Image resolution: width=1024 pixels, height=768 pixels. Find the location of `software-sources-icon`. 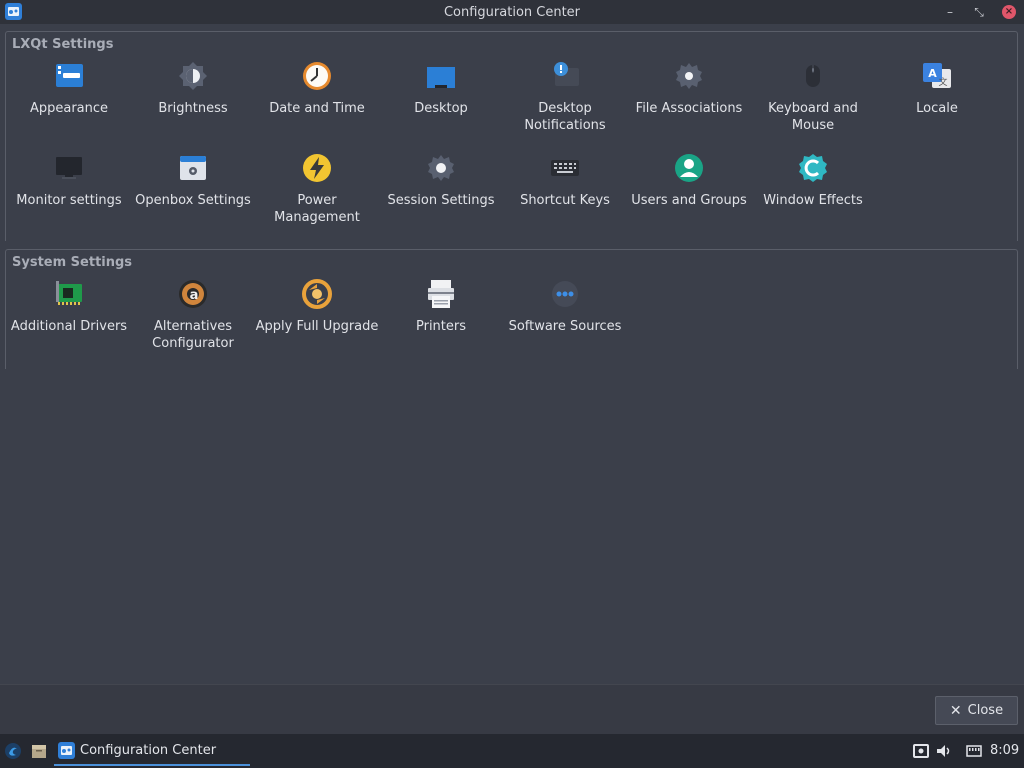

software-sources-icon is located at coordinates (565, 294).